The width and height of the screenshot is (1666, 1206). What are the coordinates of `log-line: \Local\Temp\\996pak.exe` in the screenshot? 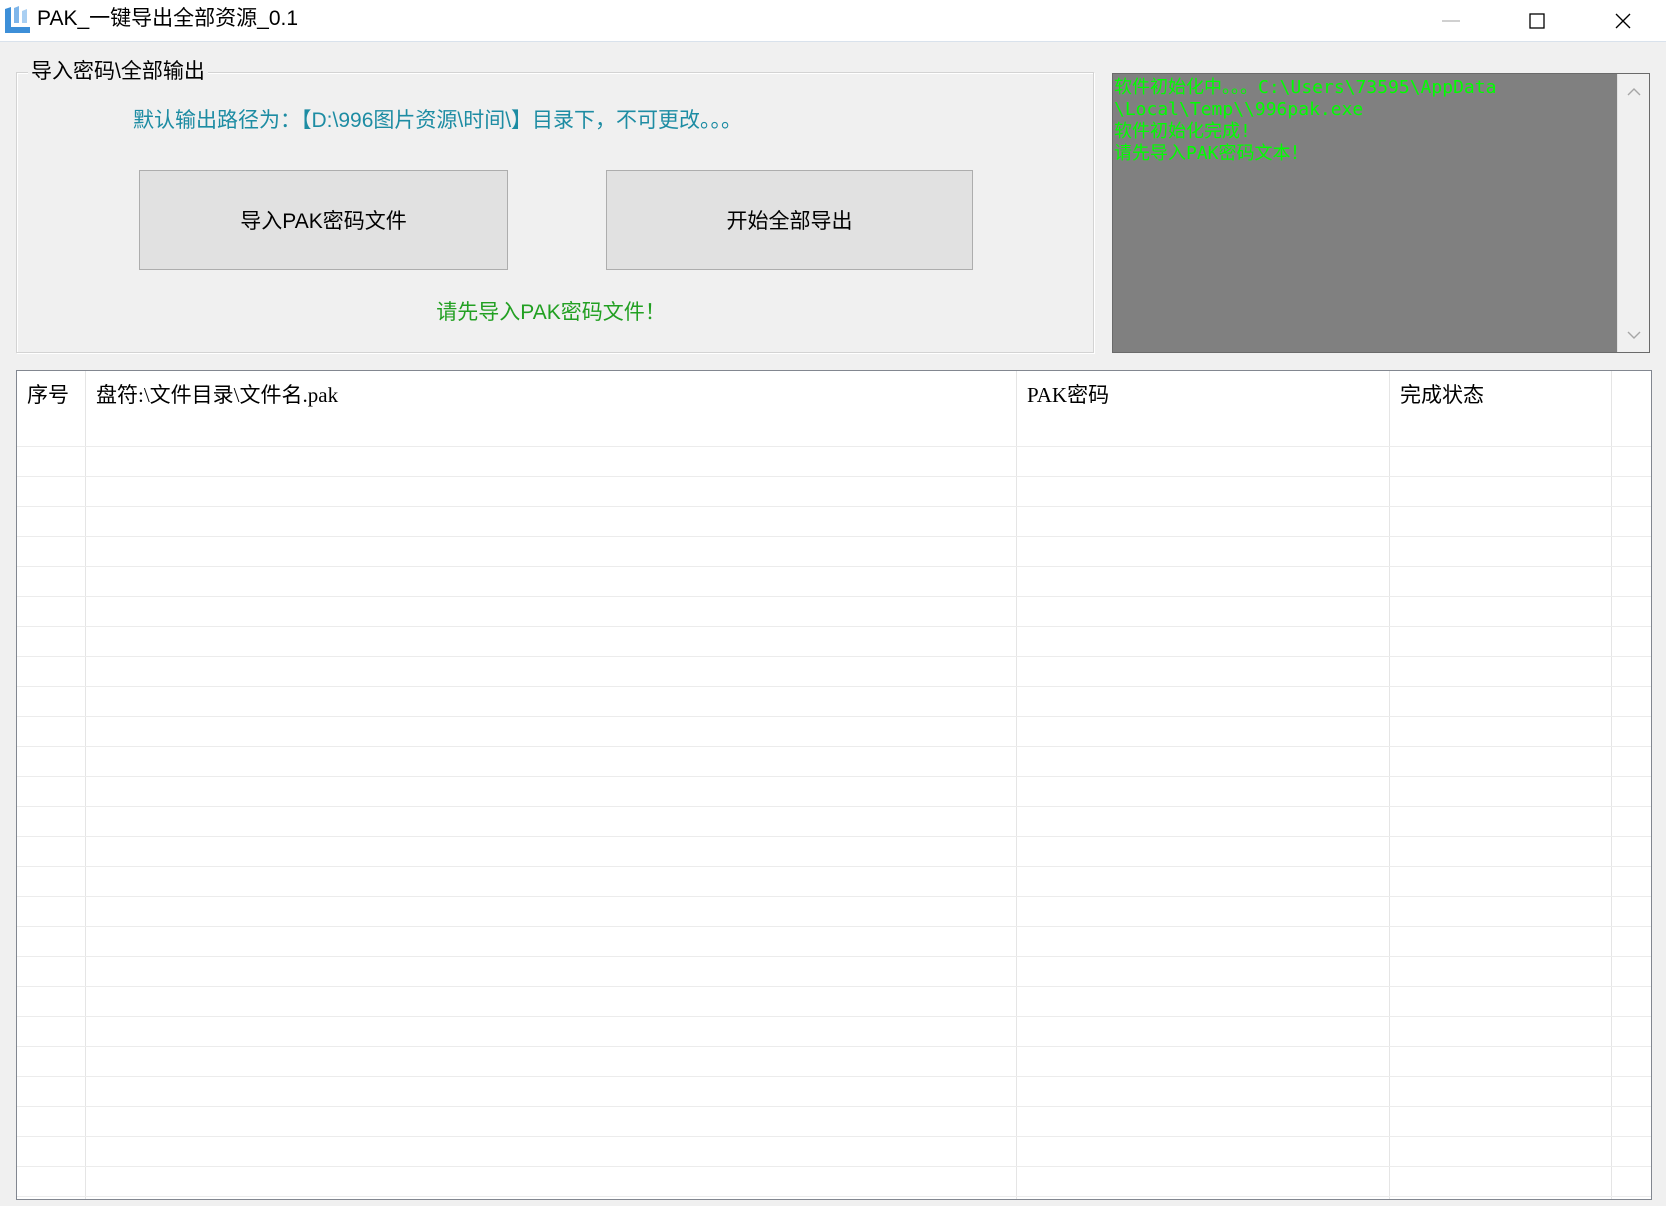 It's located at (1239, 109).